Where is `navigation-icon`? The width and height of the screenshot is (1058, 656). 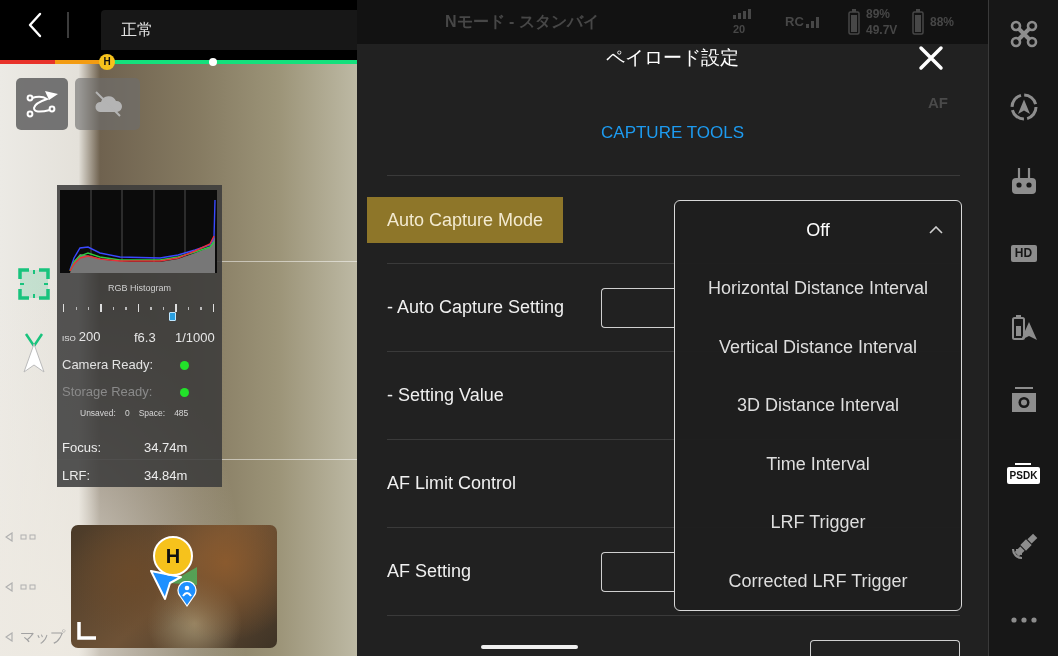 navigation-icon is located at coordinates (1023, 107).